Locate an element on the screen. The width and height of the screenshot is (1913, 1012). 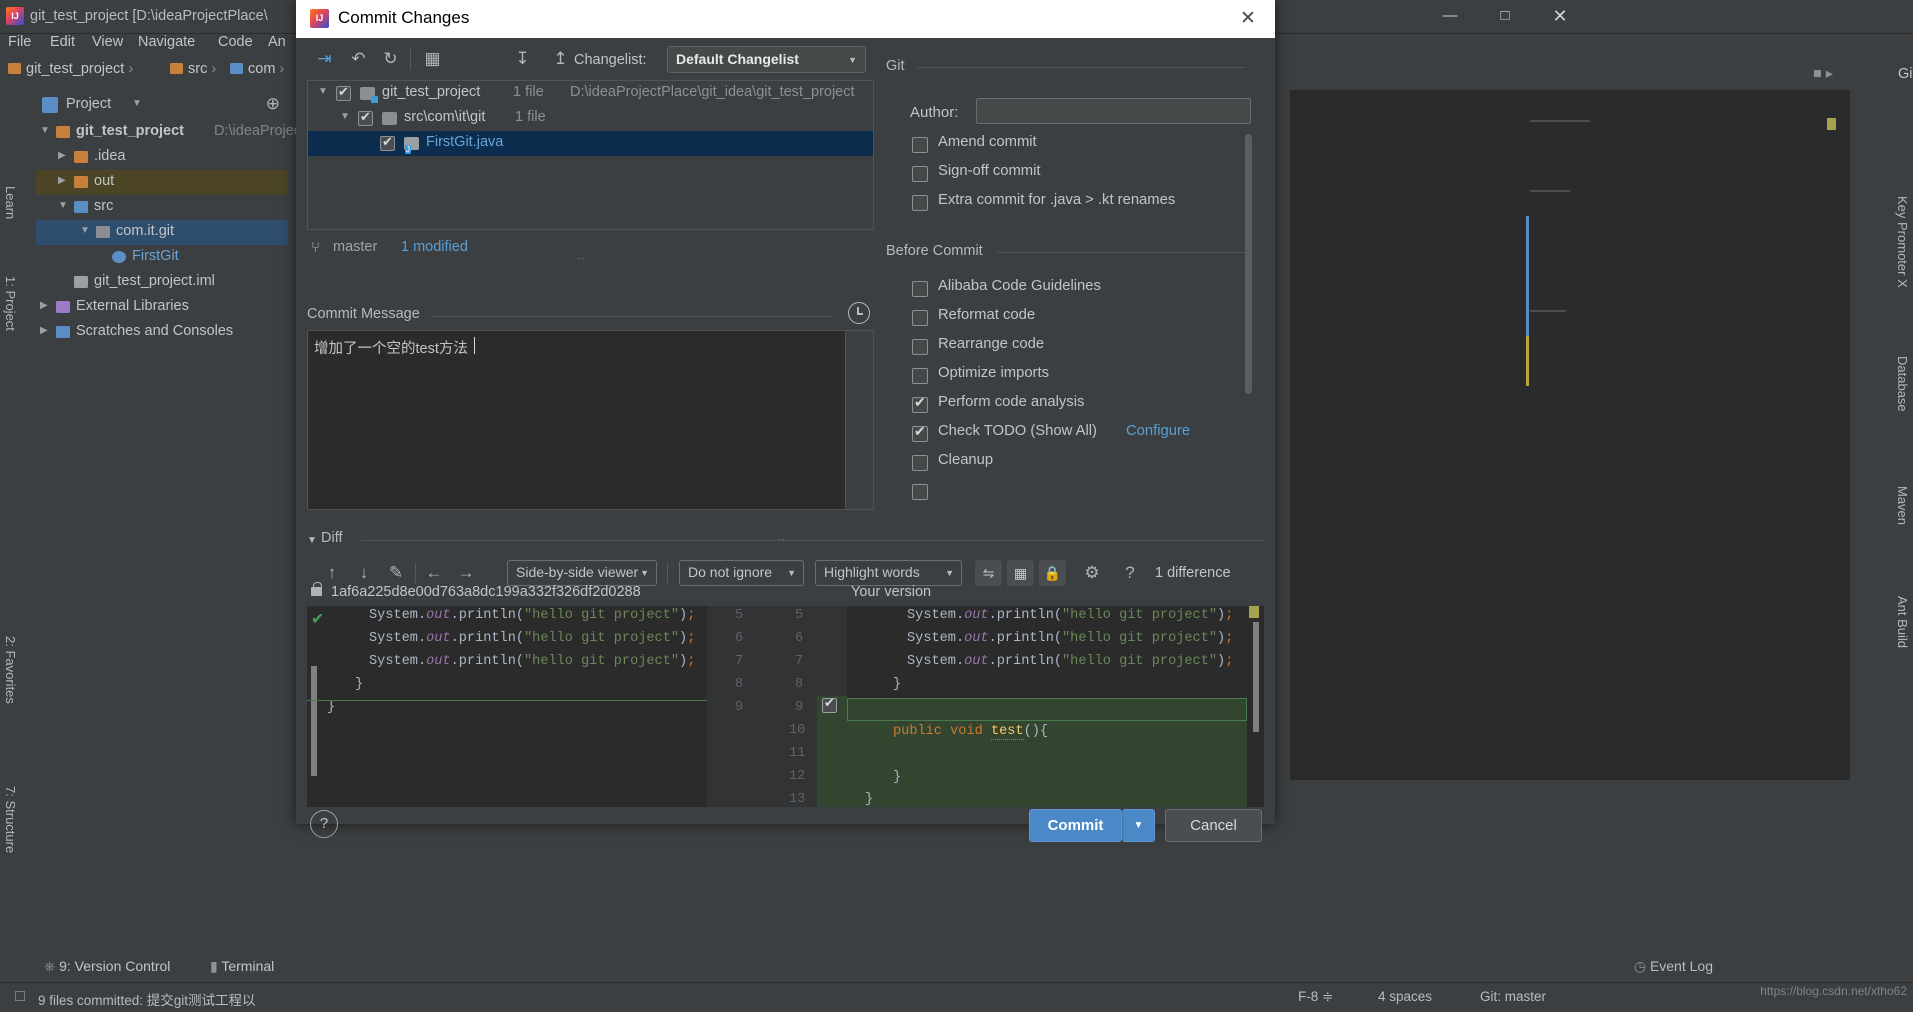
menu-file: File is located at coordinates (19, 42).